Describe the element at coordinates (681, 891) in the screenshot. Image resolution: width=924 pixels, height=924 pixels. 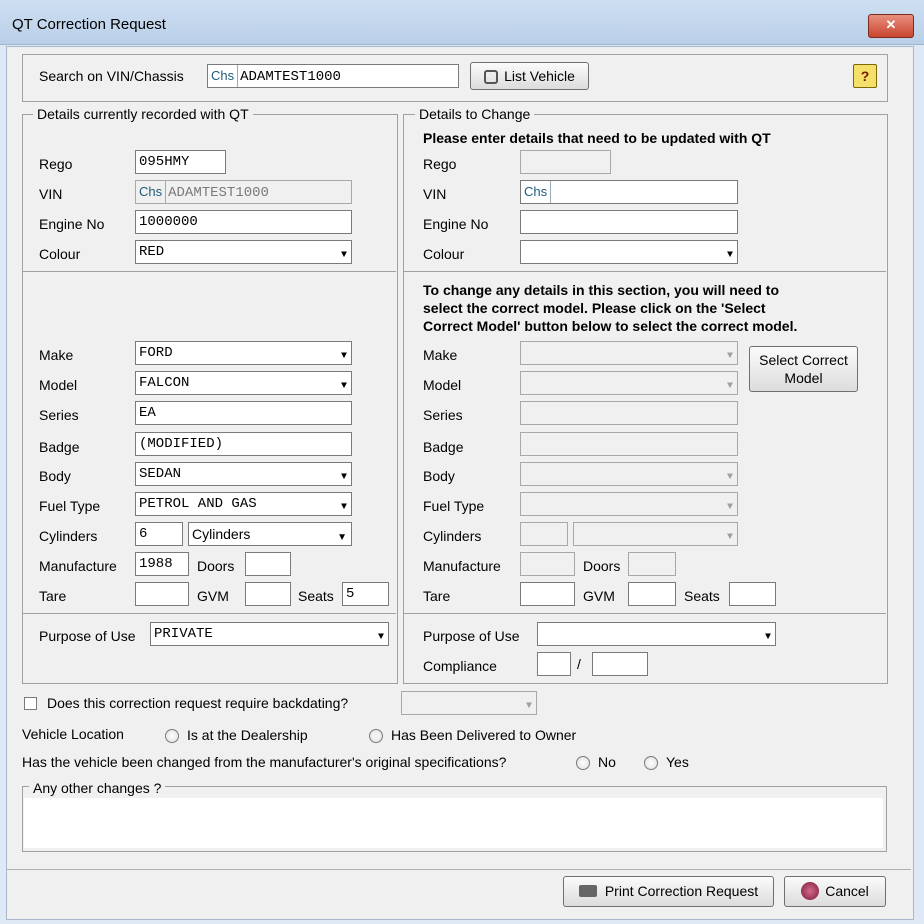
I see `print-button-label: Print Correction Request` at that location.